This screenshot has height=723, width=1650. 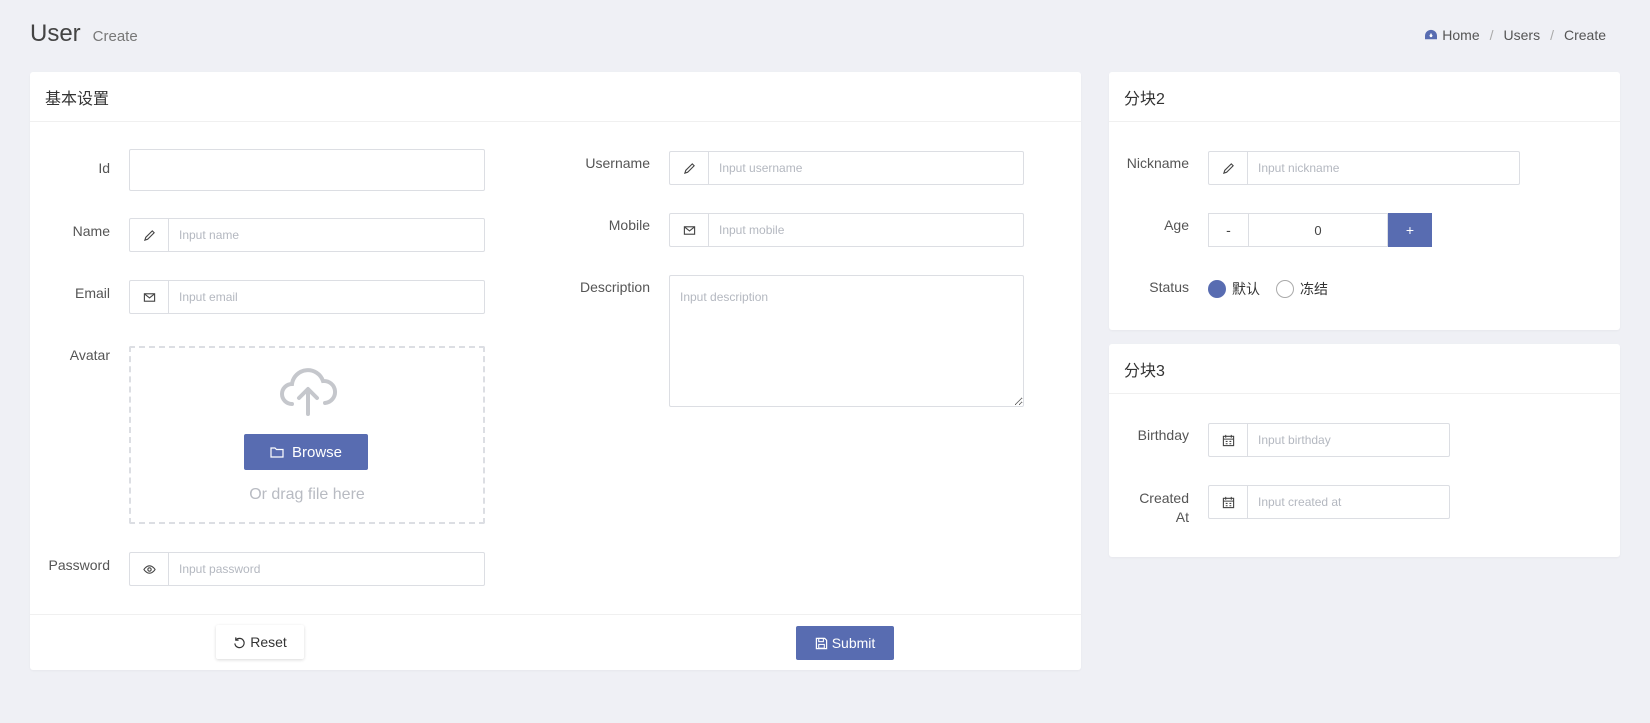 What do you see at coordinates (317, 452) in the screenshot?
I see `browse-label: Browse` at bounding box center [317, 452].